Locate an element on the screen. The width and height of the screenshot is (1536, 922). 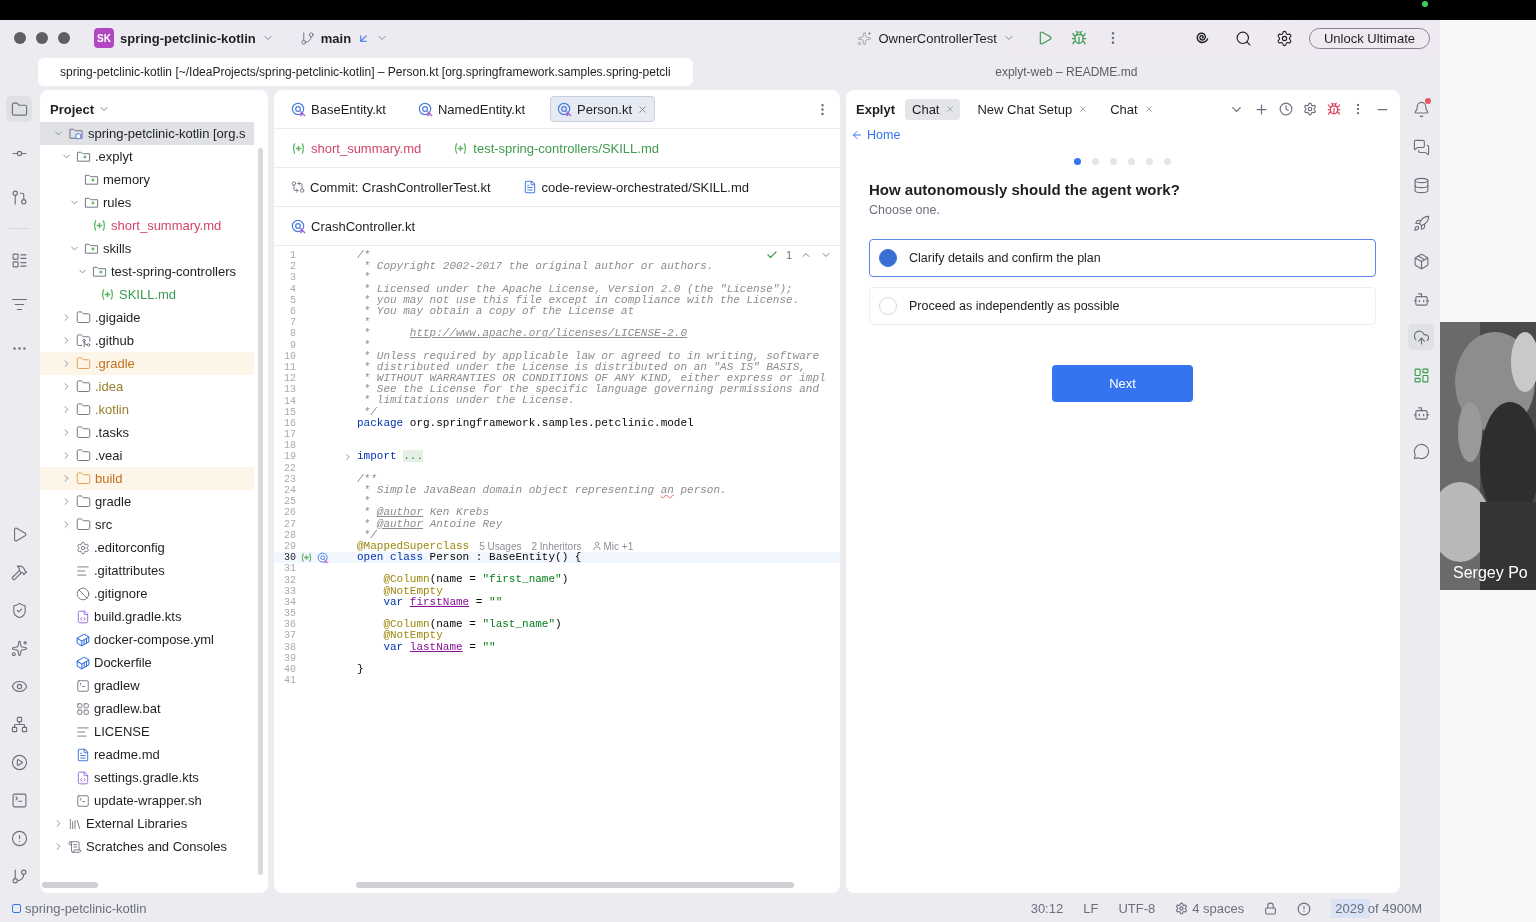
tree-item: .explyt is located at coordinates (147, 156).